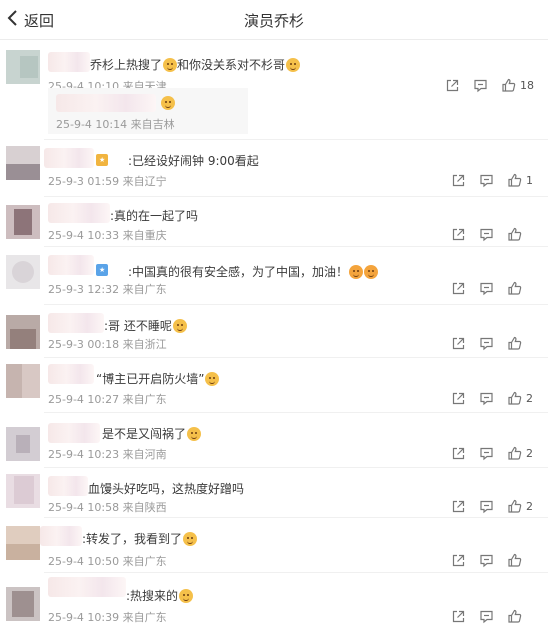  I want to click on comment-actions: 18, so click(483, 85).